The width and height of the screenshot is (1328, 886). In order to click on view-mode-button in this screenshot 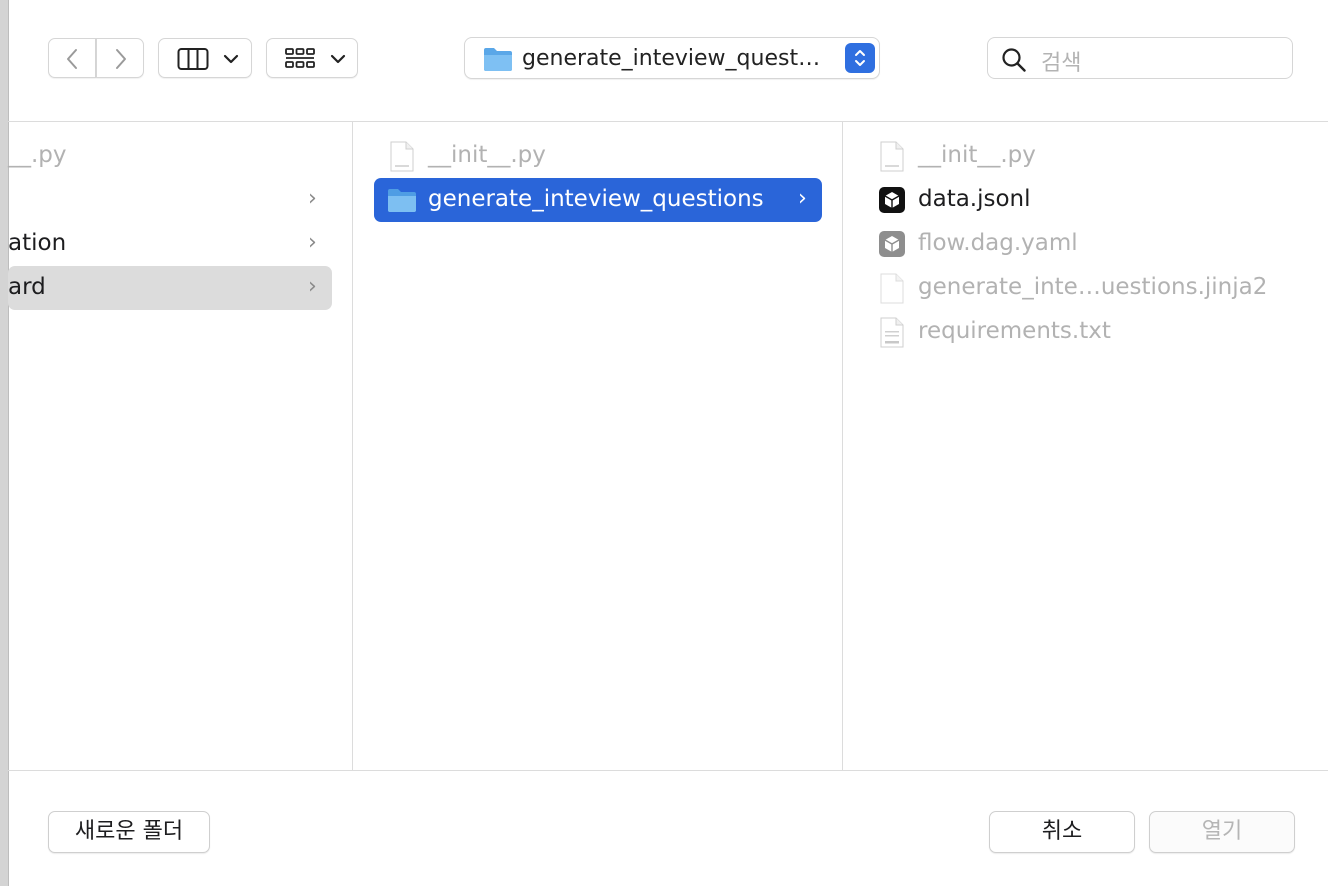, I will do `click(205, 58)`.